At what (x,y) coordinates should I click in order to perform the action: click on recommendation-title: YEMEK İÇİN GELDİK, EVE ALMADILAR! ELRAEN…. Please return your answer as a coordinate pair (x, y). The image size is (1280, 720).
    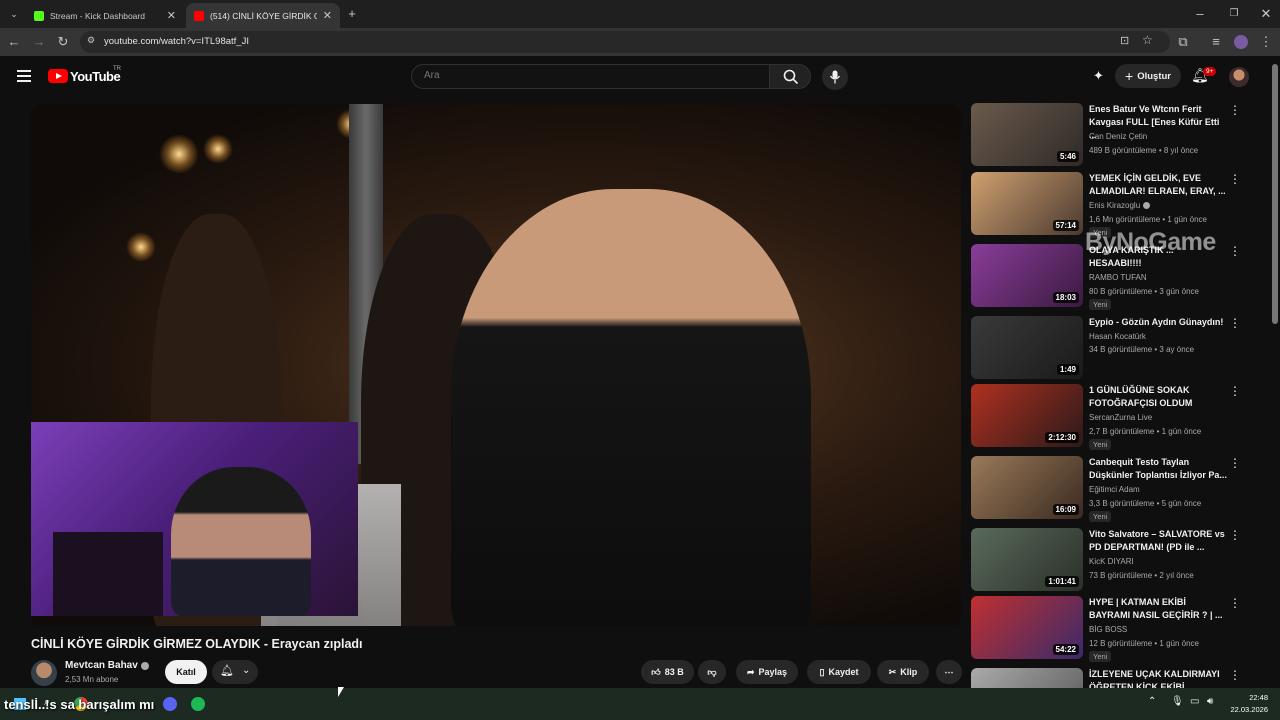
    Looking at the image, I should click on (1158, 185).